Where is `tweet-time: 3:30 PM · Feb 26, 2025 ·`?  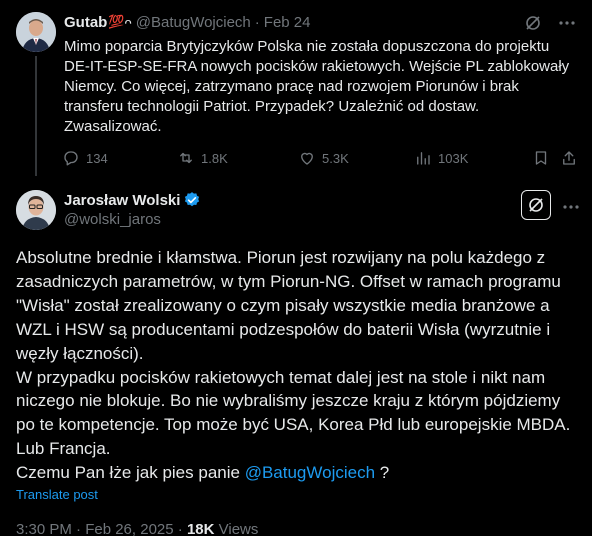 tweet-time: 3:30 PM · Feb 26, 2025 · is located at coordinates (101, 528).